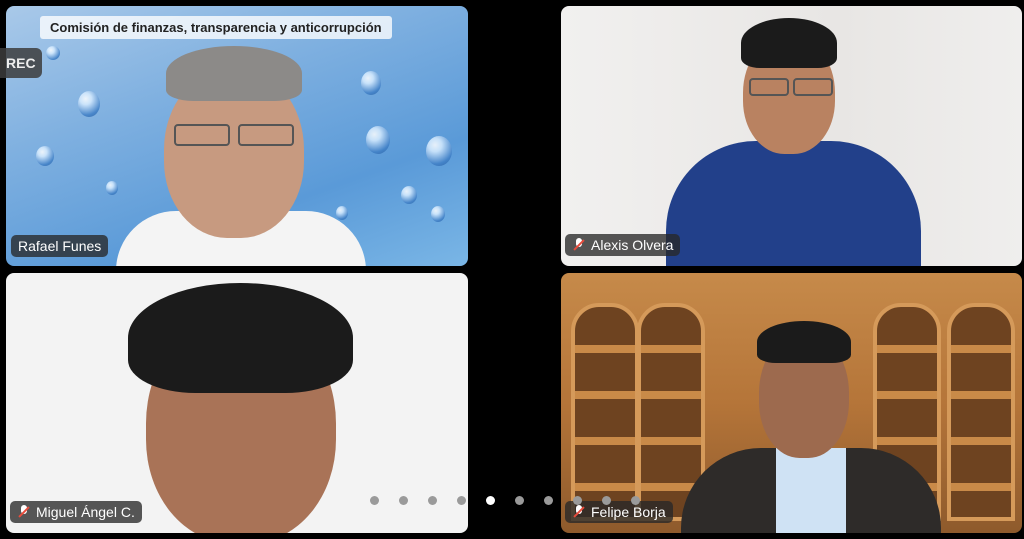 This screenshot has width=1024, height=539. I want to click on participant-name-badge: Alexis Olvera, so click(623, 245).